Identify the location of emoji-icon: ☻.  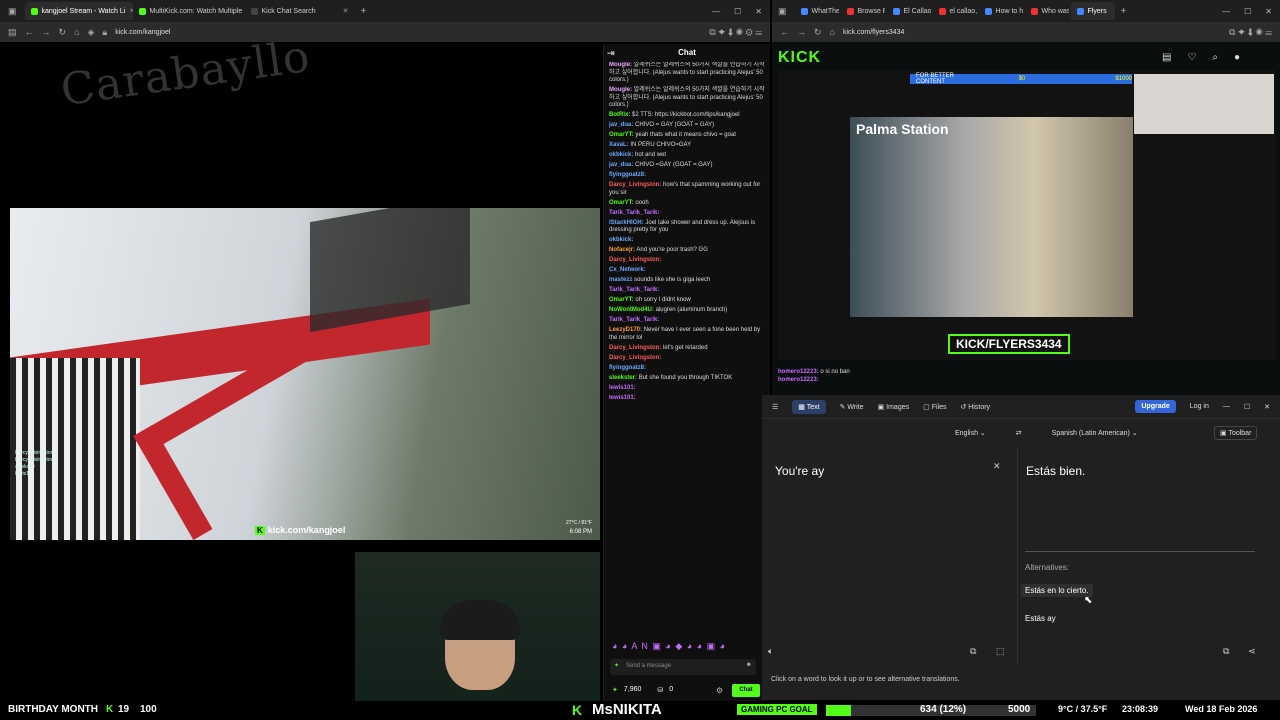
(749, 665).